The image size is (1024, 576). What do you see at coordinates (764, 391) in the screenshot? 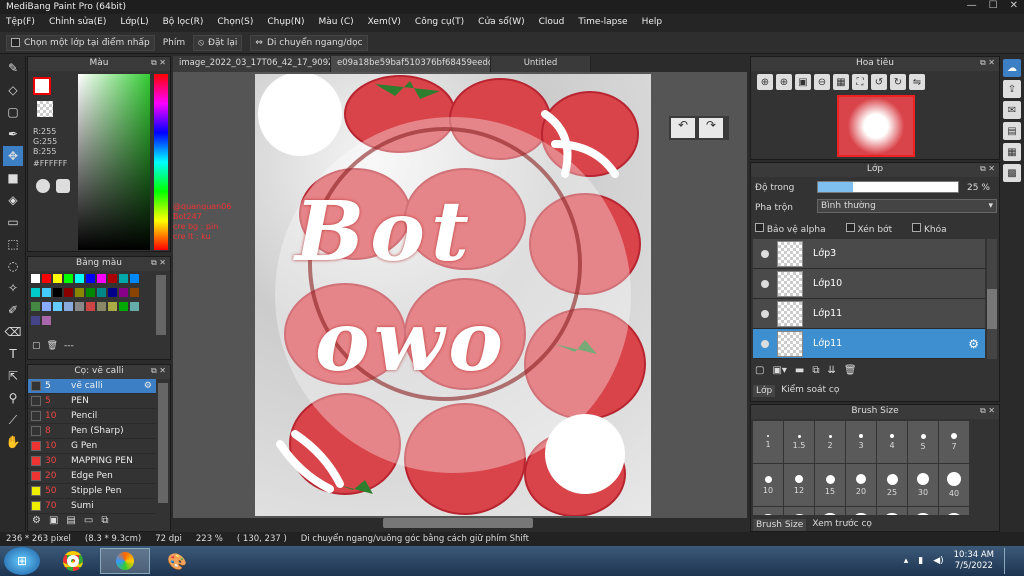
I see `tab-layer: Lớp` at bounding box center [764, 391].